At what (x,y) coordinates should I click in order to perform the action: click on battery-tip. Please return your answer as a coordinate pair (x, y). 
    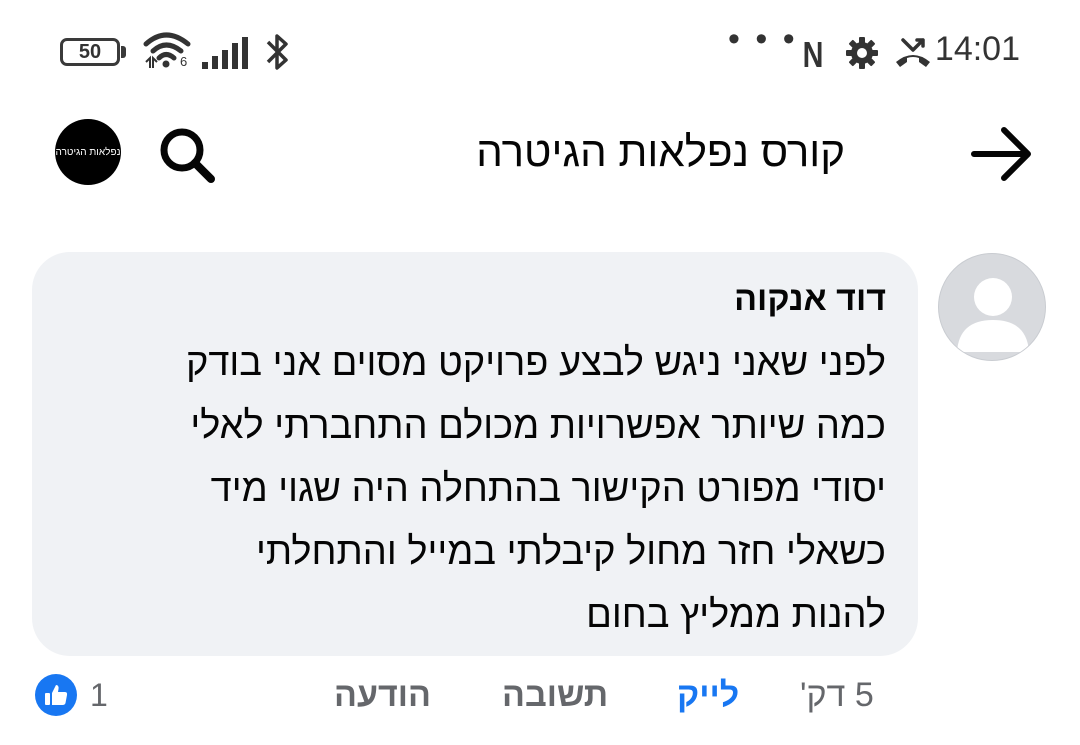
    Looking at the image, I should click on (123, 52).